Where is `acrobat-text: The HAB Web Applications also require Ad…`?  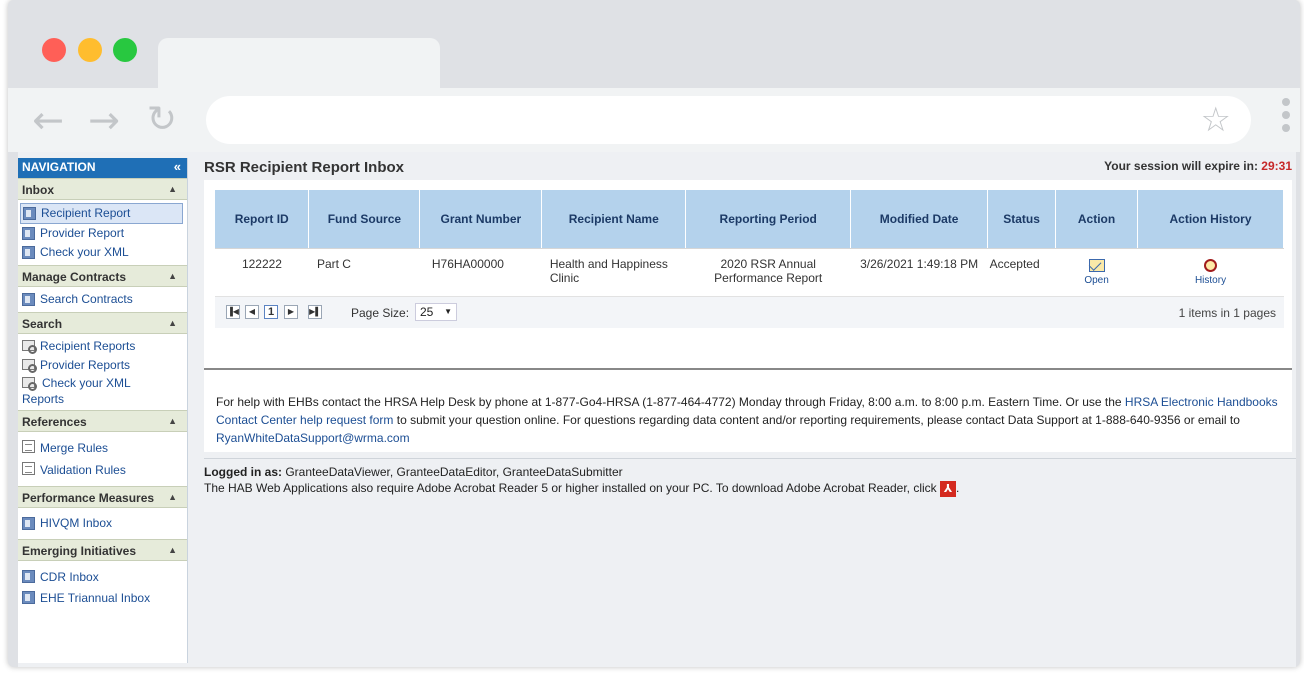
acrobat-text: The HAB Web Applications also require Ad… is located at coordinates (570, 488).